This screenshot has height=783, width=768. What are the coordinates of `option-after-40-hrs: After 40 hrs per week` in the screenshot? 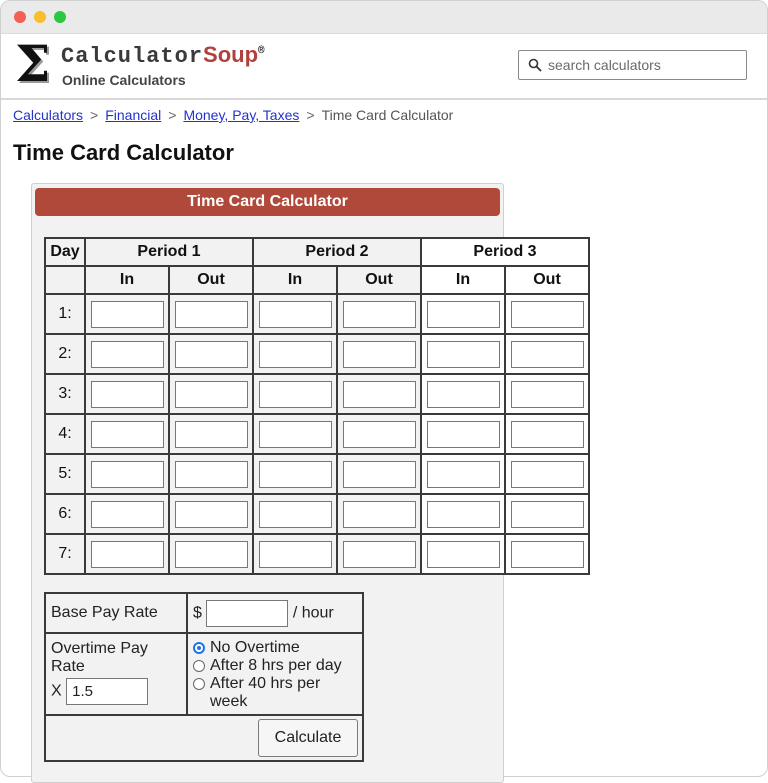 It's located at (277, 693).